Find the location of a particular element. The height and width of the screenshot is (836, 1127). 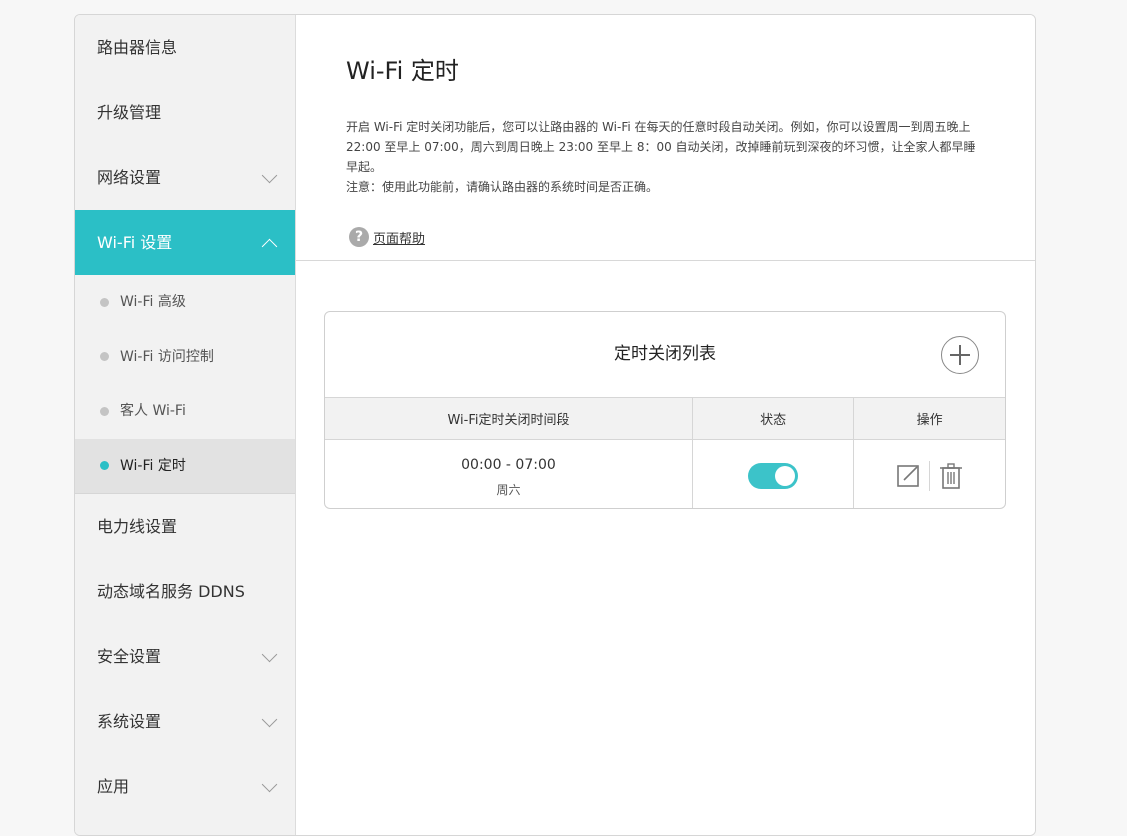

sidebar-item-label: 网络设置 is located at coordinates (129, 177).